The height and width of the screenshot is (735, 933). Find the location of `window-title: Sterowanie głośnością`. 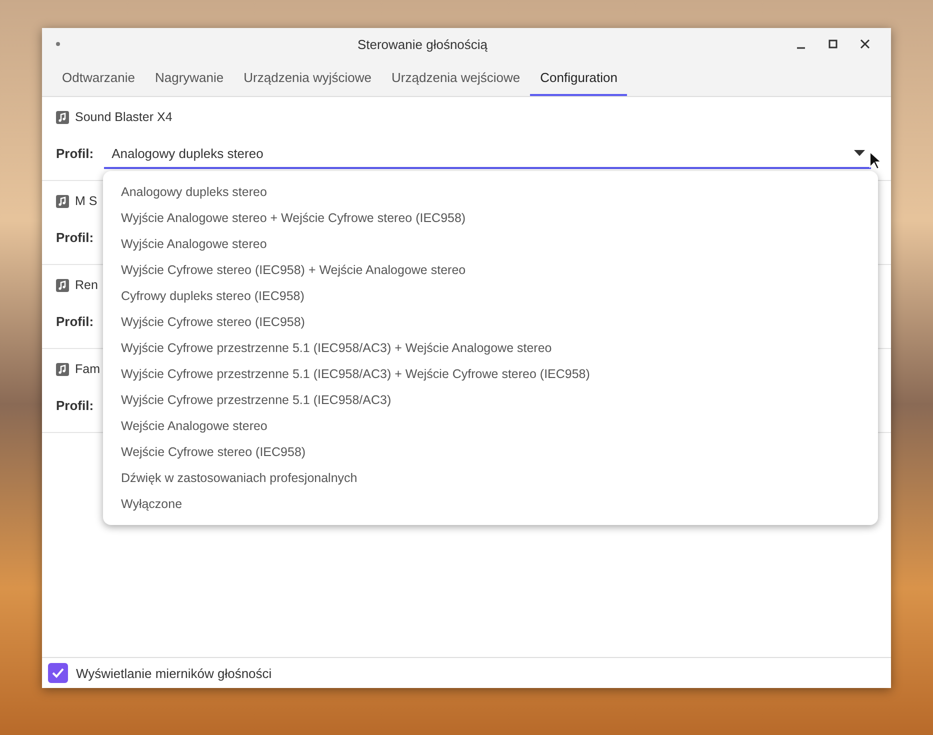

window-title: Sterowanie głośnością is located at coordinates (422, 44).